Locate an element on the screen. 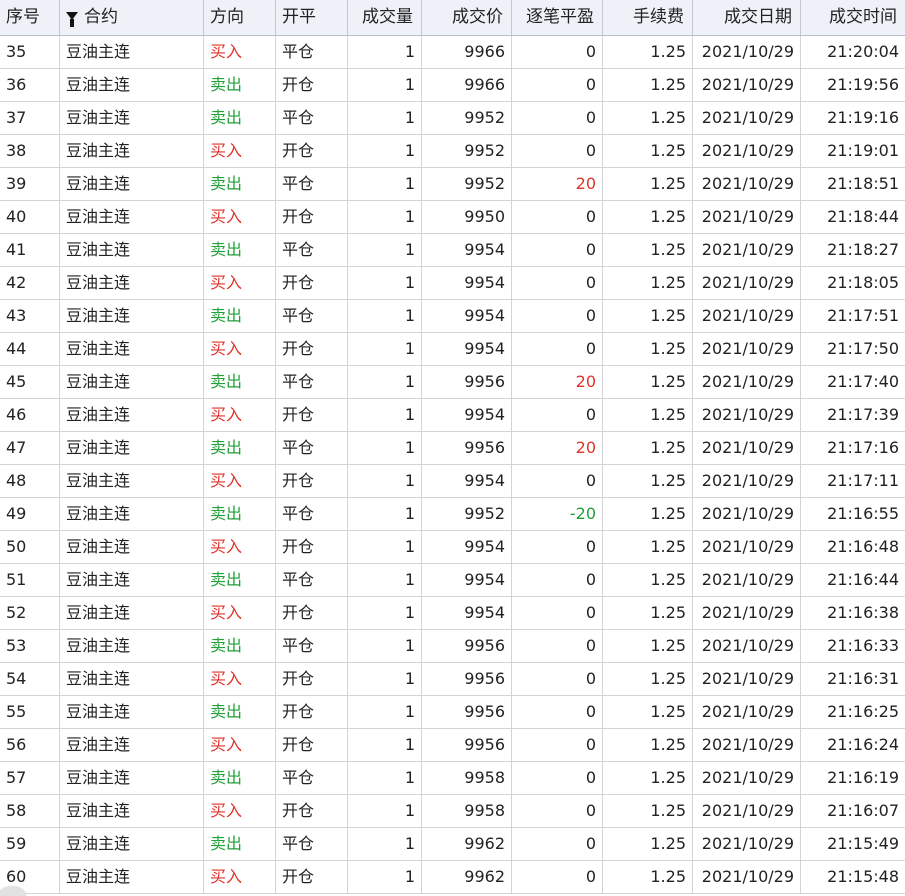 The width and height of the screenshot is (905, 896). table-row: 48 豆油主连 买入 开仓 1 9954 0 1.25 2021/10/29 21:17:11 is located at coordinates (452, 481).